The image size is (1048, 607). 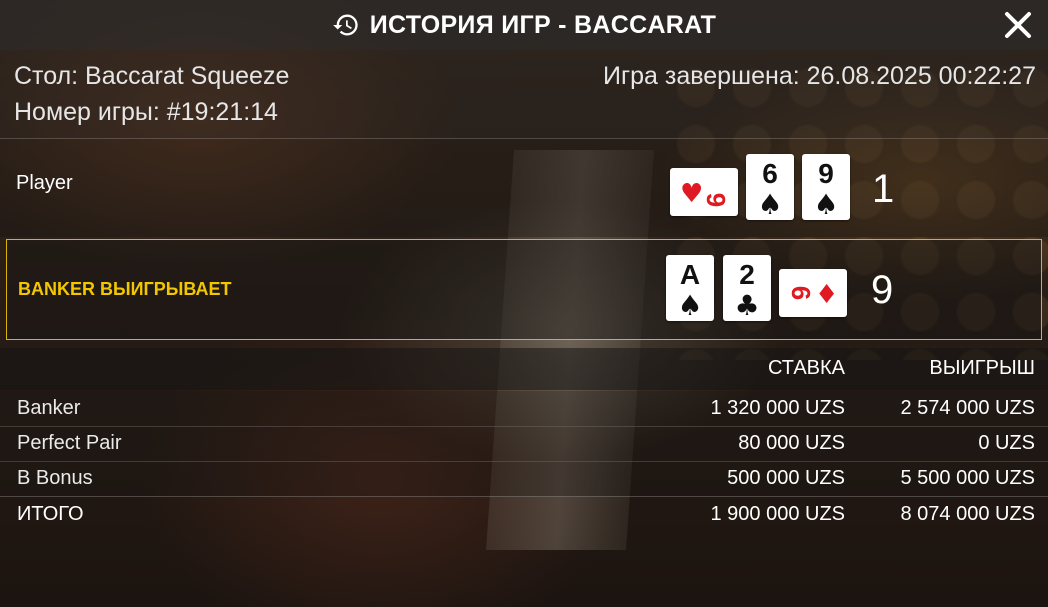 I want to click on banker-card-3: 6 ♦, so click(x=813, y=293).